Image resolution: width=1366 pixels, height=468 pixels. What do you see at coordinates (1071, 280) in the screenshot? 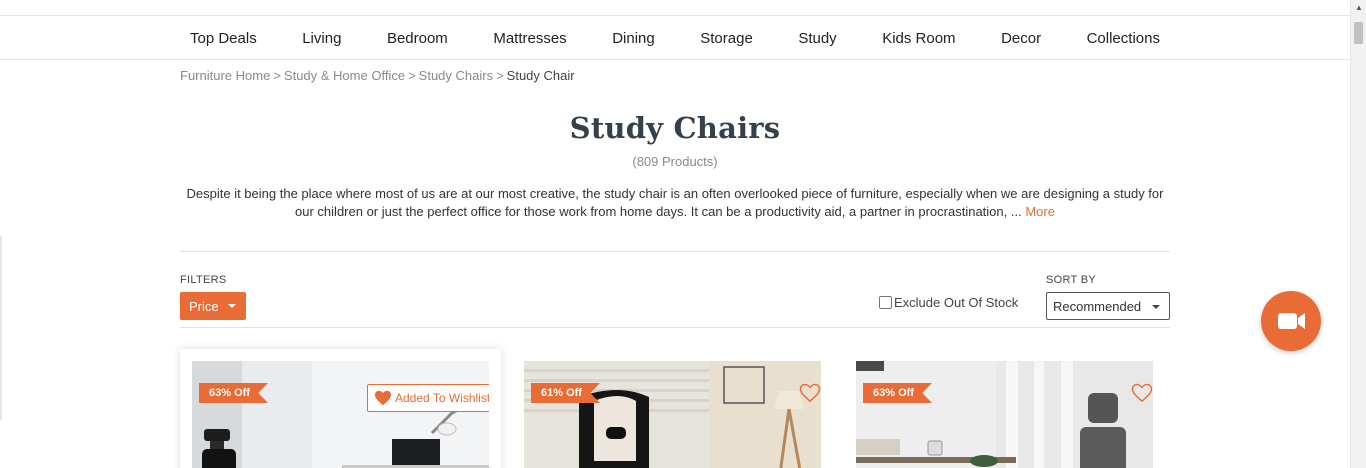
I see `sort-by-label: SORT BY` at bounding box center [1071, 280].